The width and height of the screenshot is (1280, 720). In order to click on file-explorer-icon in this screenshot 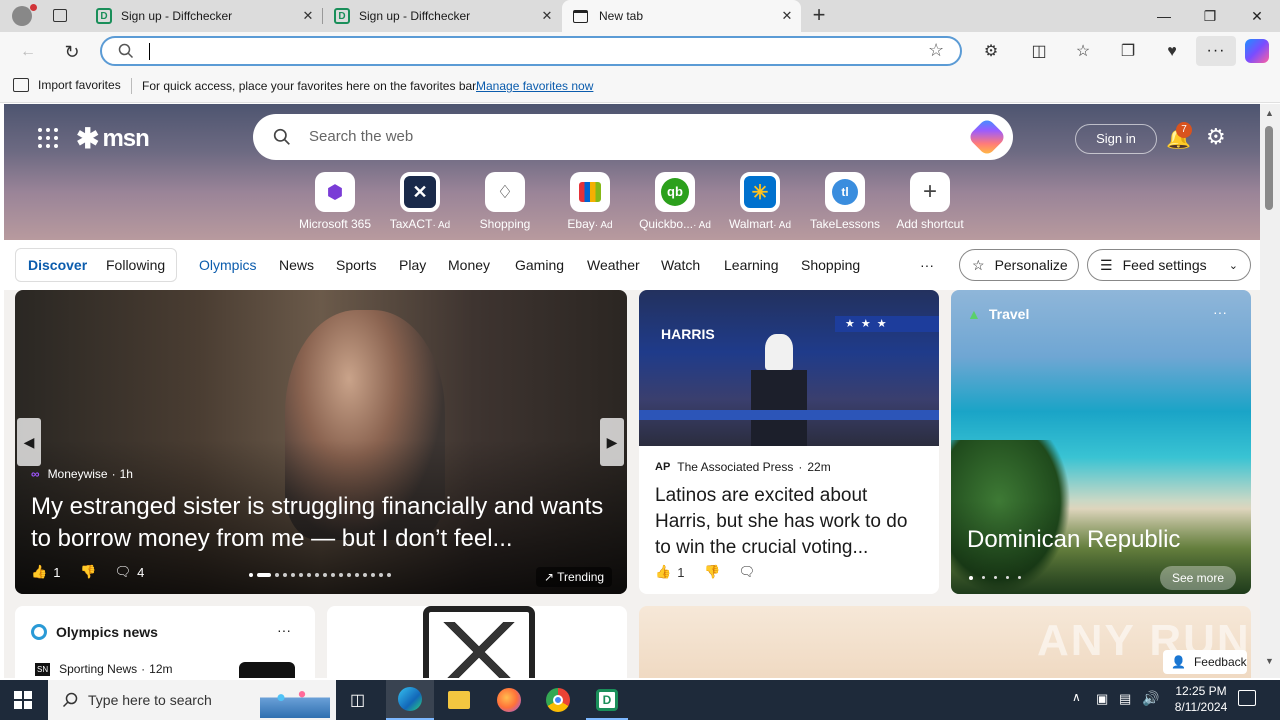, I will do `click(459, 700)`.